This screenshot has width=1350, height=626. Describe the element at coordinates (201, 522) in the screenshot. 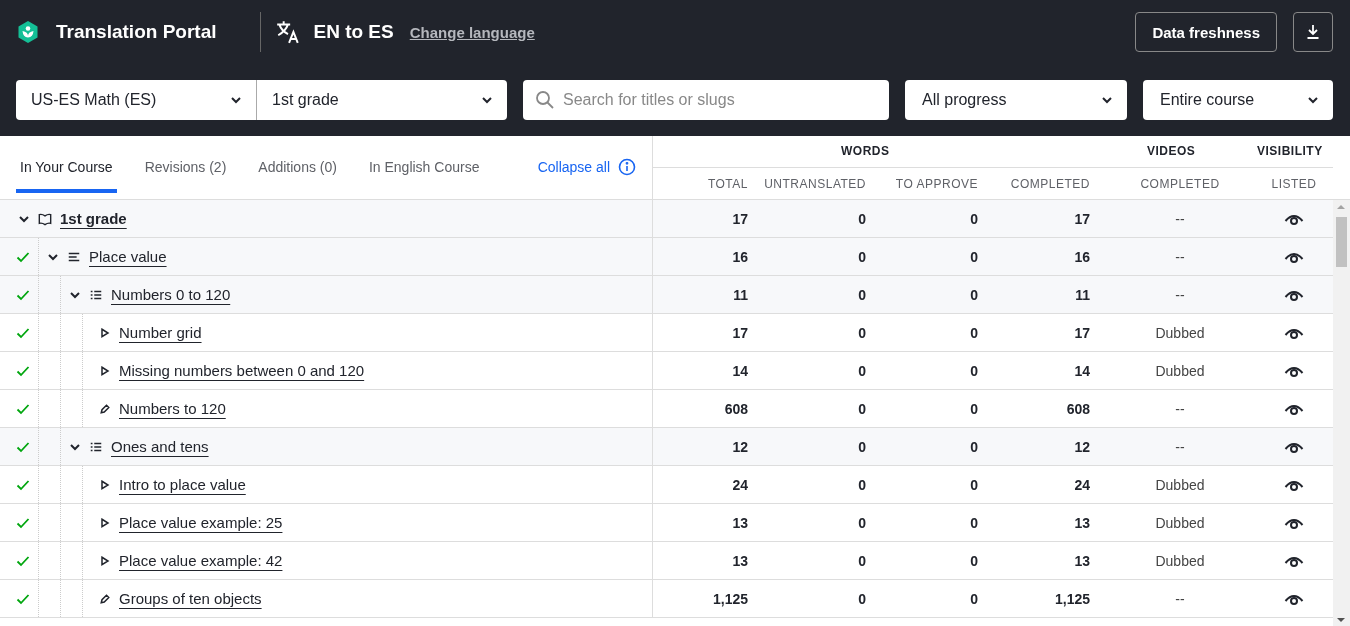

I see `content-title-link: Place value example: 25` at that location.